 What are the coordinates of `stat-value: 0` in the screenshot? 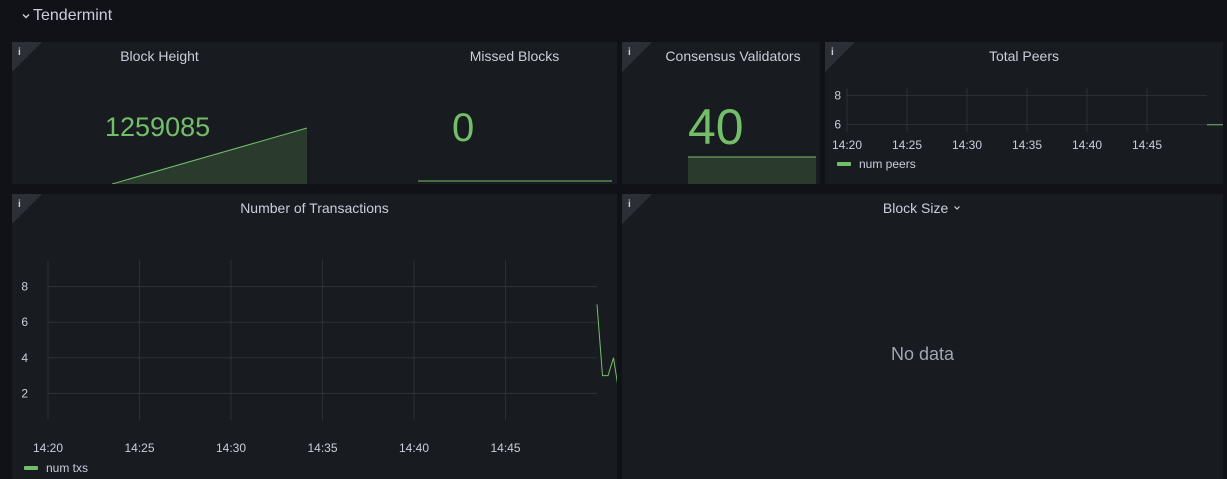 It's located at (463, 128).